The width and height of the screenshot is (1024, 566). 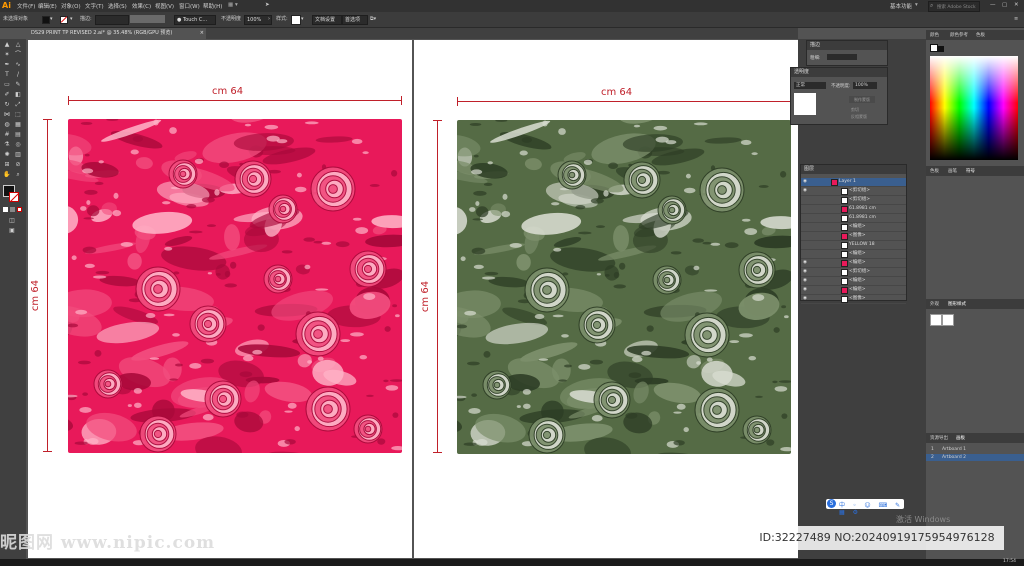 What do you see at coordinates (853, 169) in the screenshot?
I see `layers-panel-tab: 图层` at bounding box center [853, 169].